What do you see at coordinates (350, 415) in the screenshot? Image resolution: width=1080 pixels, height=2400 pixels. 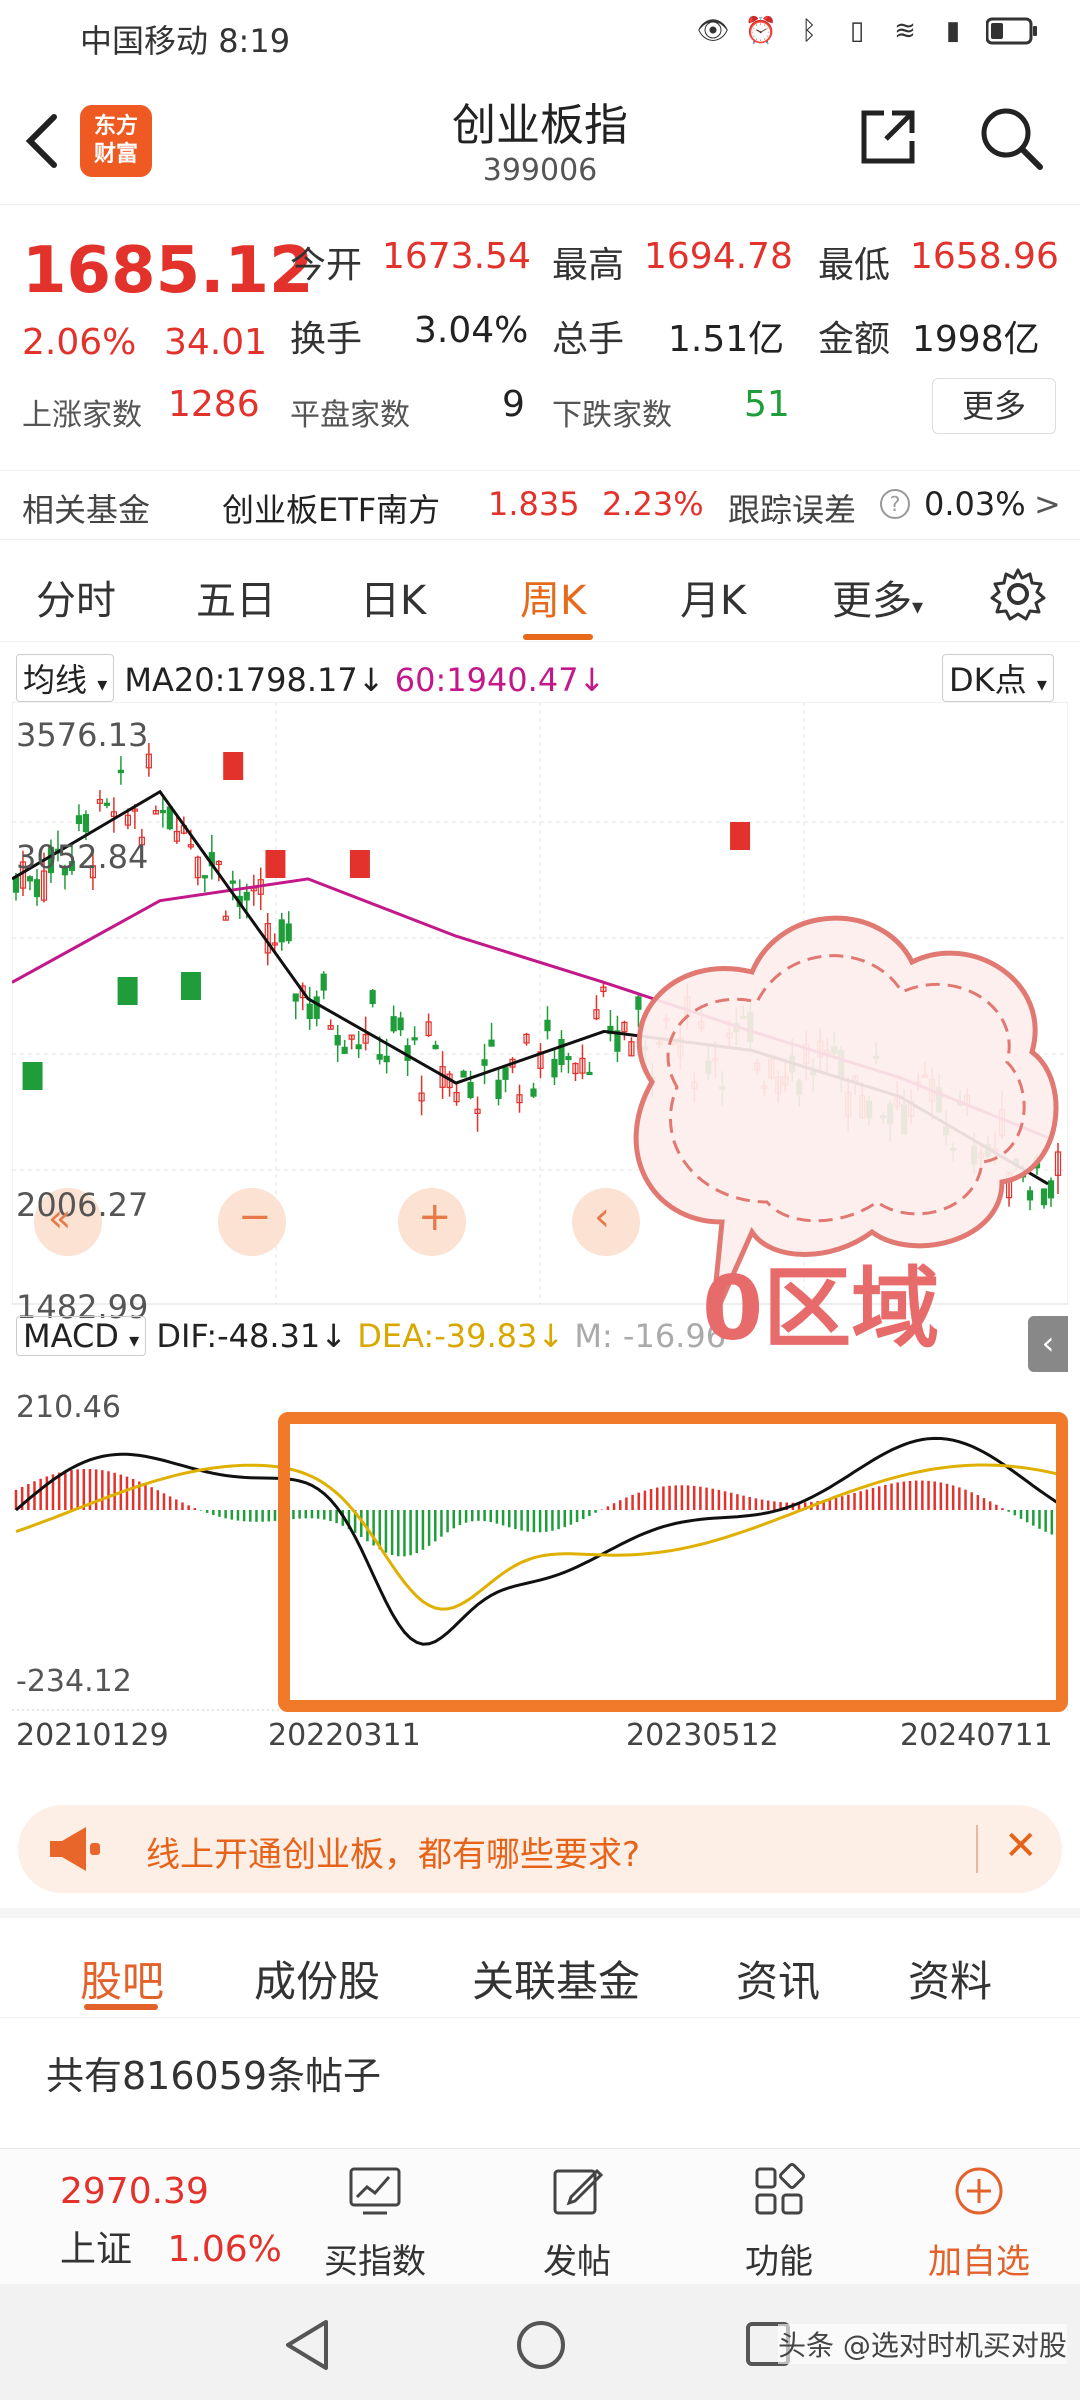 I see `flat-label: 平盘家数` at bounding box center [350, 415].